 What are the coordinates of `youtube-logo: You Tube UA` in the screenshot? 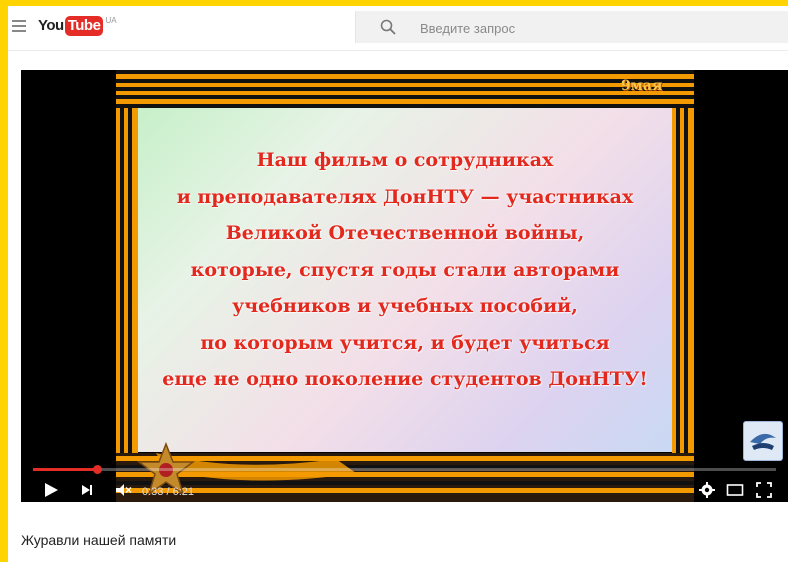 It's located at (77, 27).